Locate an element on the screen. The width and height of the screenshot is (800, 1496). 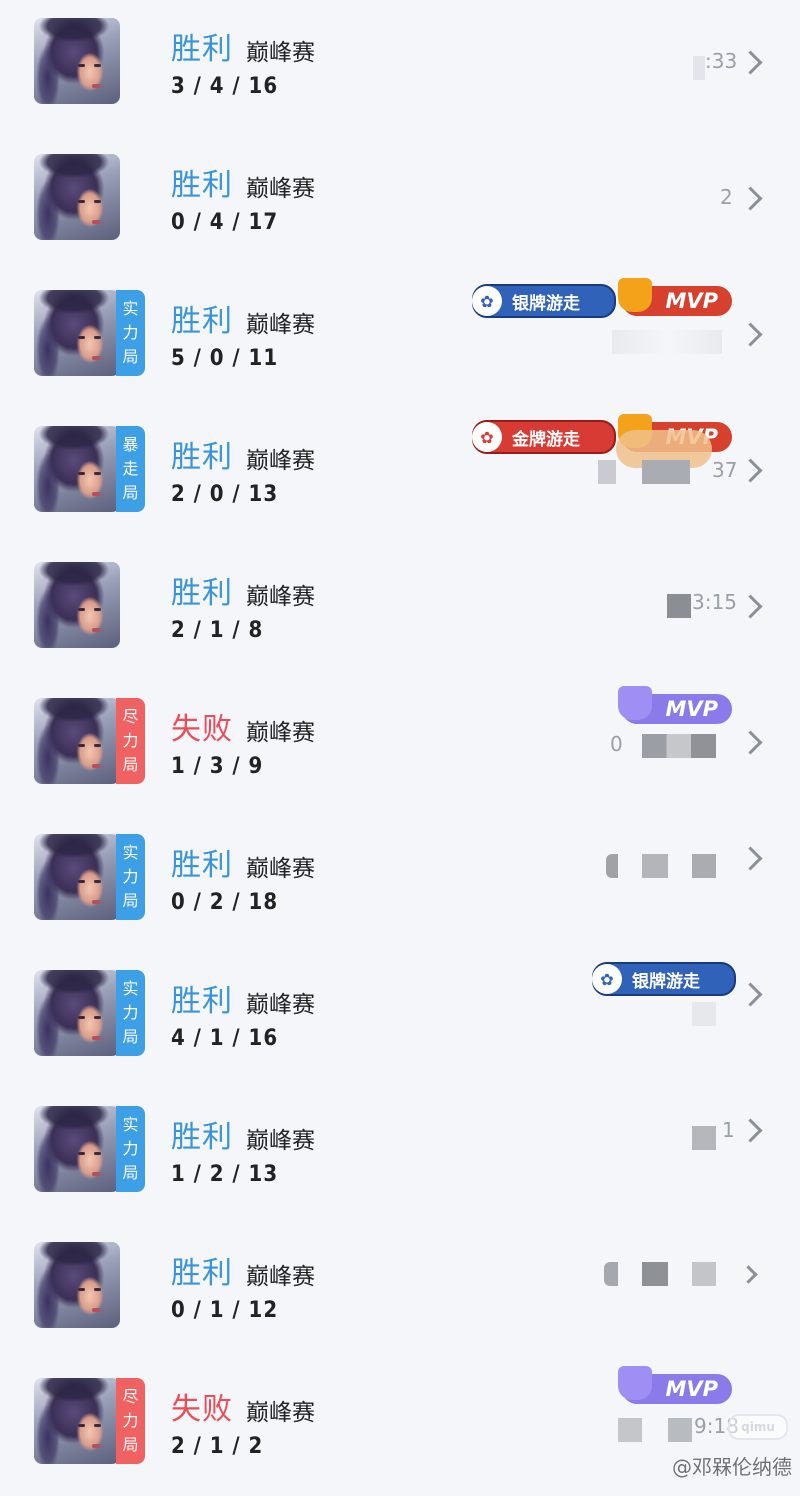
match-time: 1 is located at coordinates (728, 1130).